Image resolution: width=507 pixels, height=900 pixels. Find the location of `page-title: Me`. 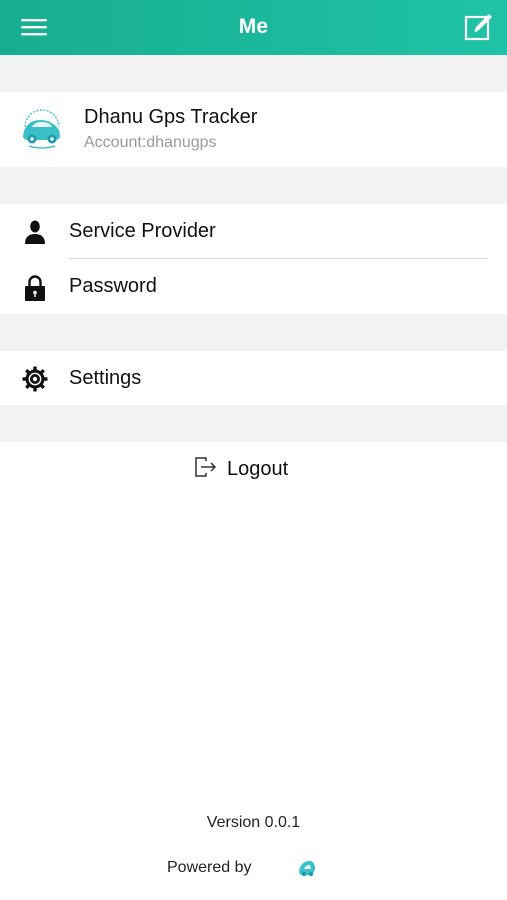

page-title: Me is located at coordinates (253, 26).